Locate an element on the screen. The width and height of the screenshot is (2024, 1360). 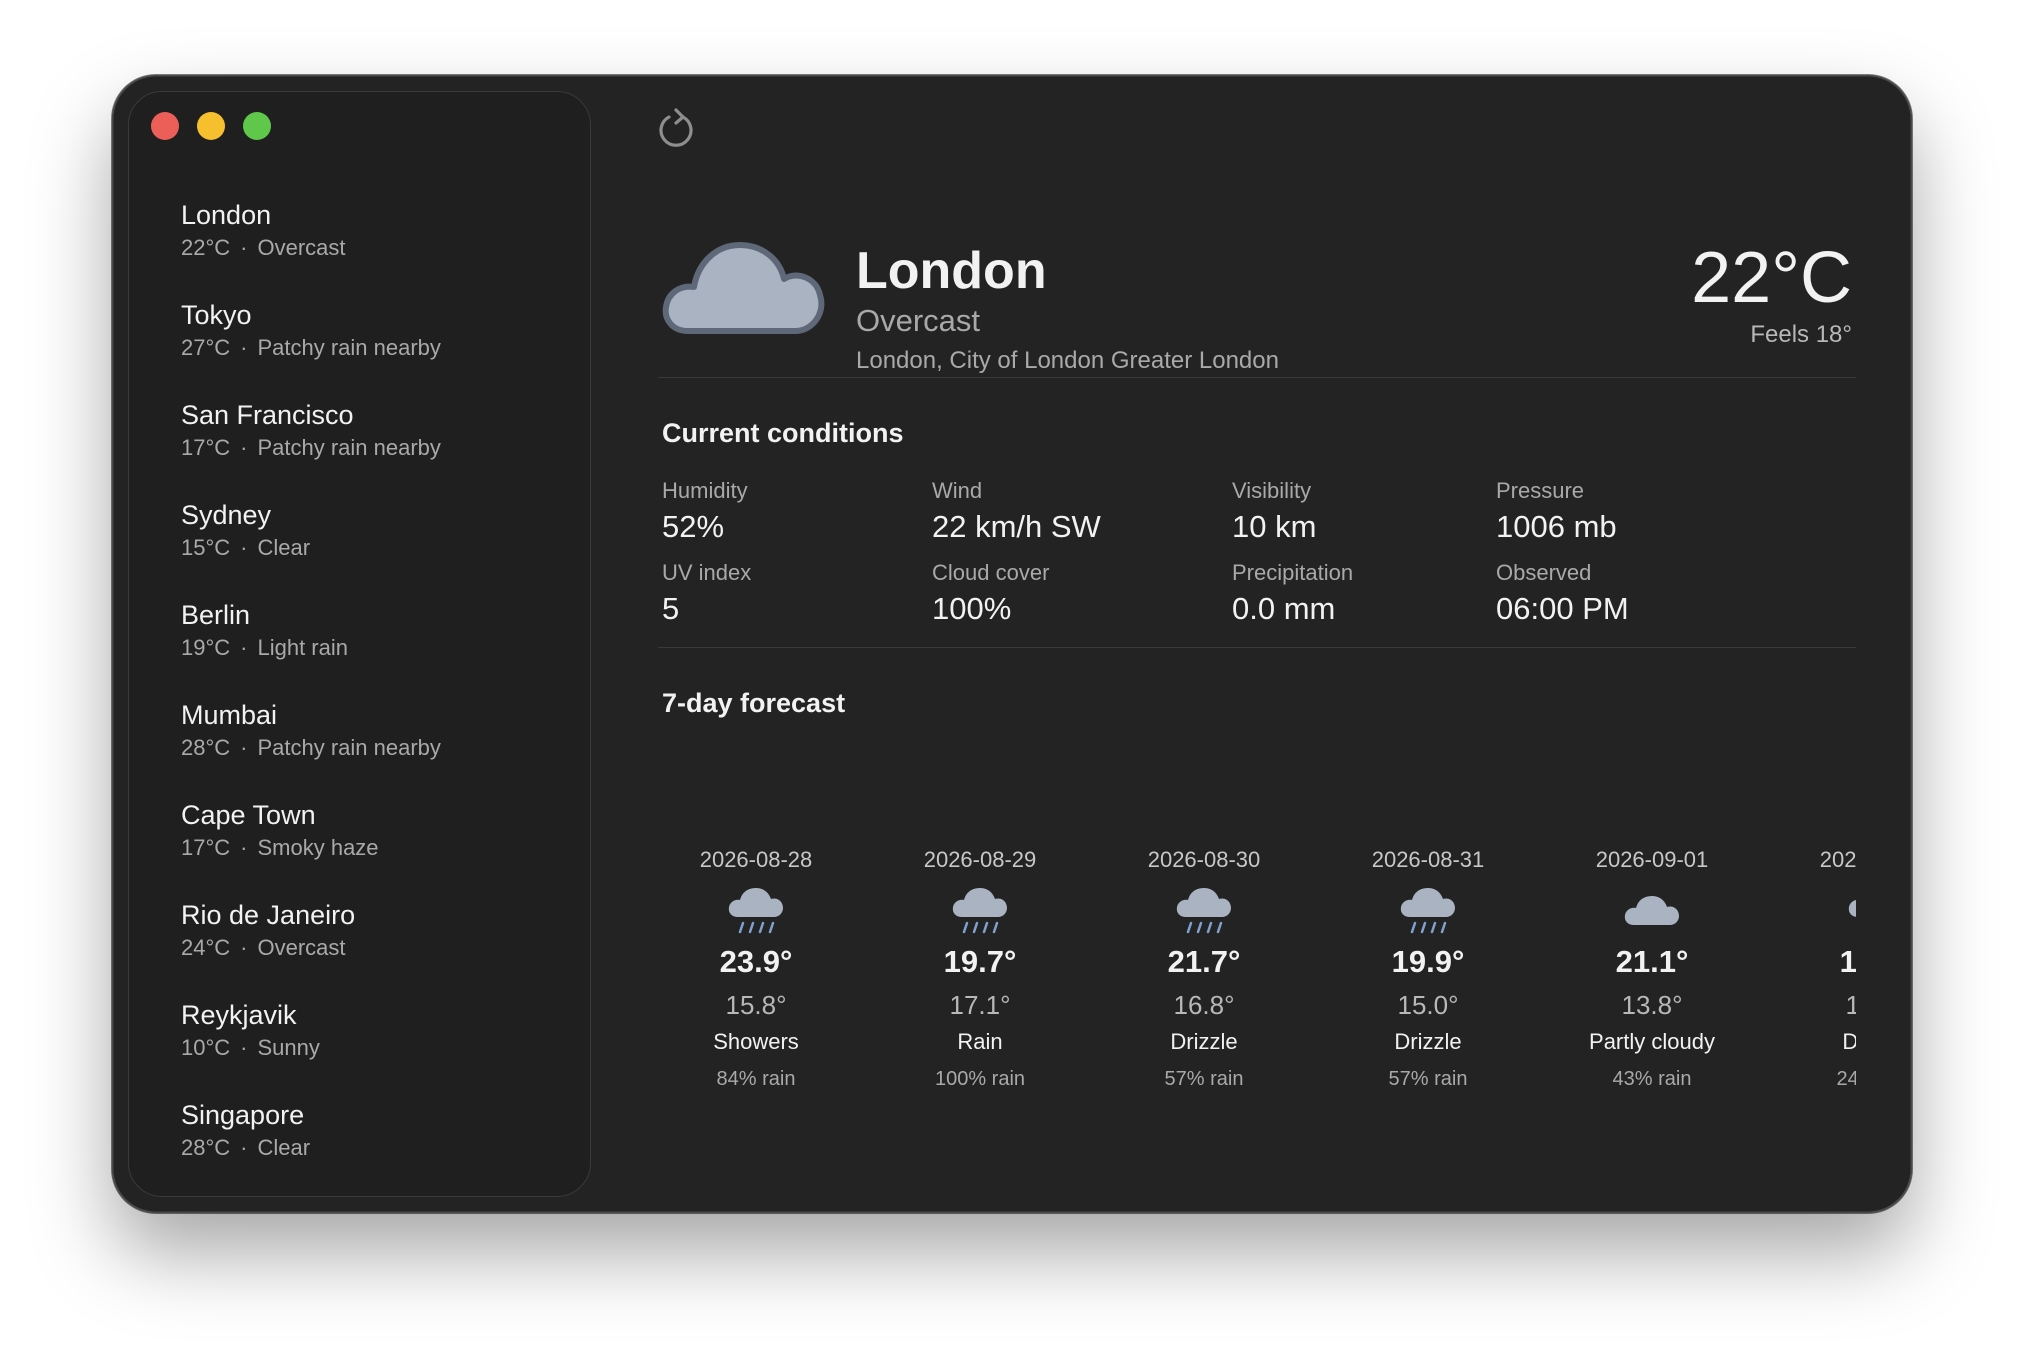
forecast-date: 2026-08-31 is located at coordinates (1428, 859).